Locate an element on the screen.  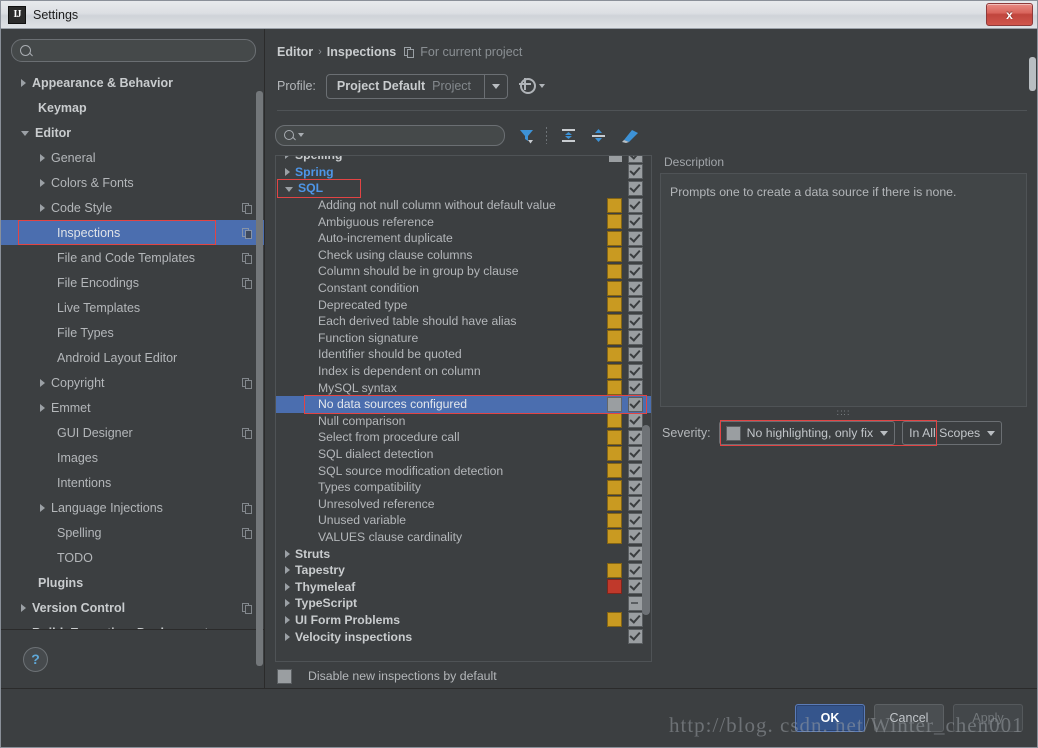
inspection-group-row: Spelling is located at coordinates (463, 160).